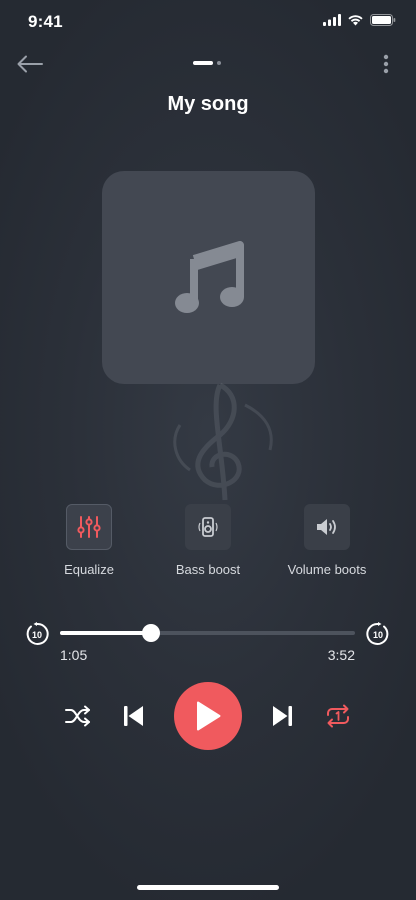 This screenshot has width=416, height=900. I want to click on equalize-button, so click(89, 527).